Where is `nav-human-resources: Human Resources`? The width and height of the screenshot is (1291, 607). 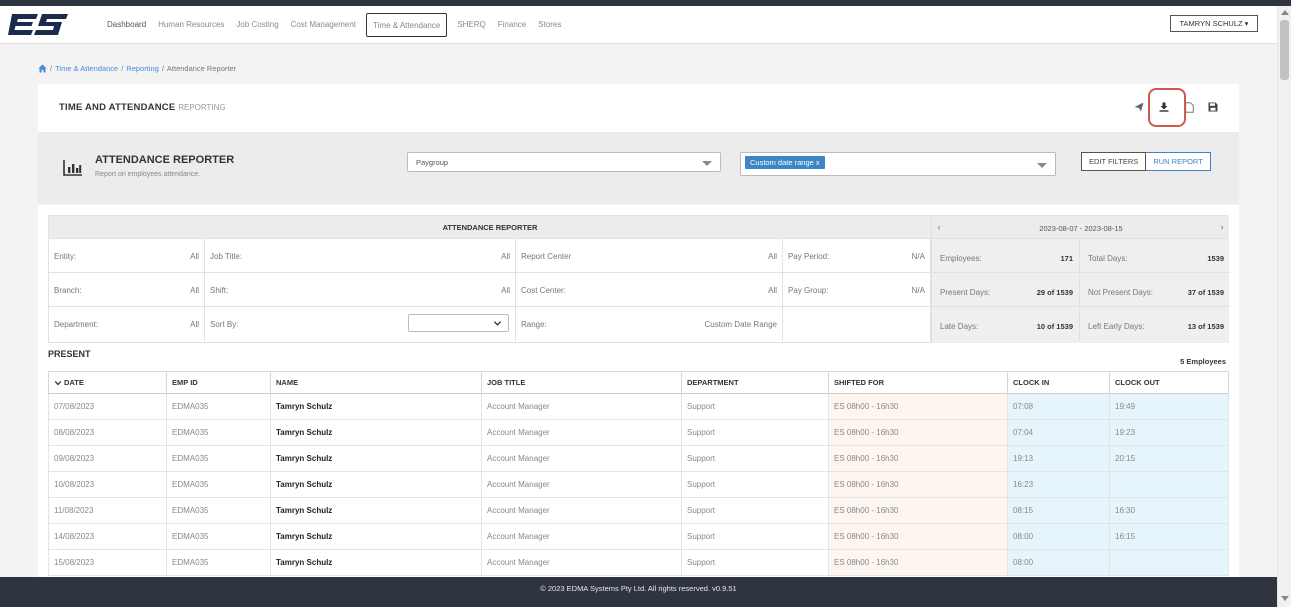 nav-human-resources: Human Resources is located at coordinates (191, 25).